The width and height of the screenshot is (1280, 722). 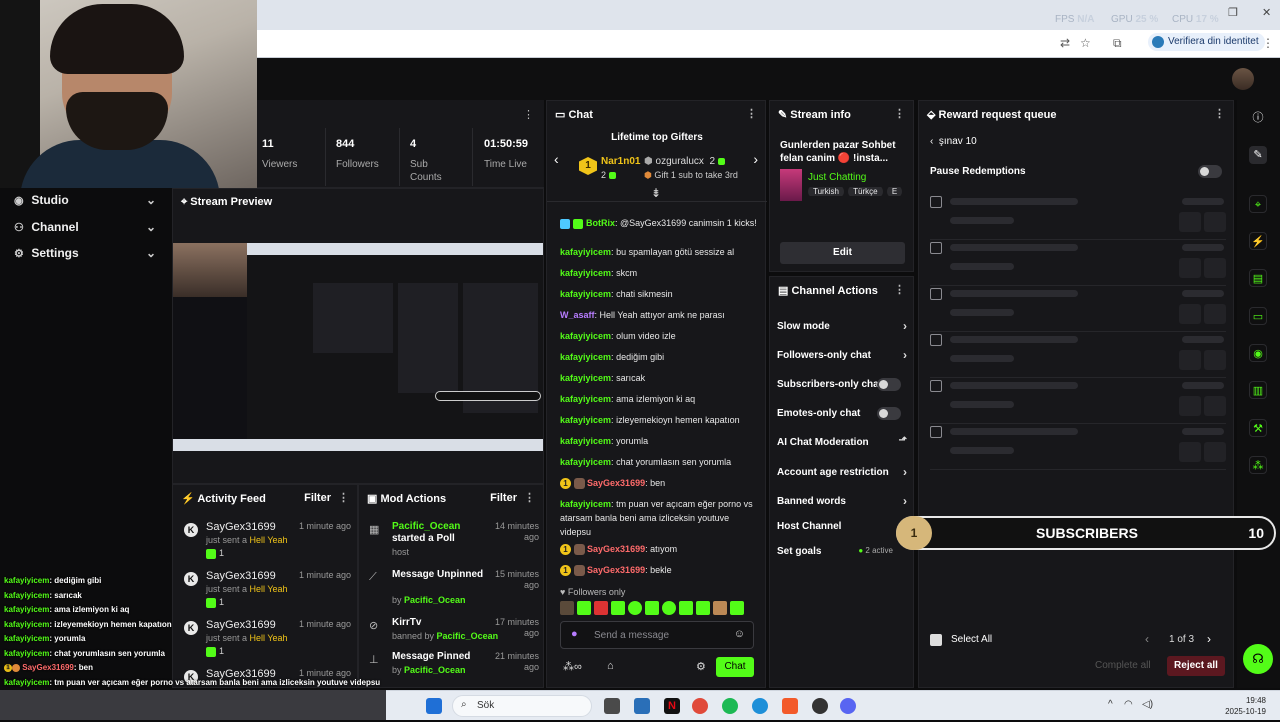 I want to click on address-bar, so click(x=768, y=44).